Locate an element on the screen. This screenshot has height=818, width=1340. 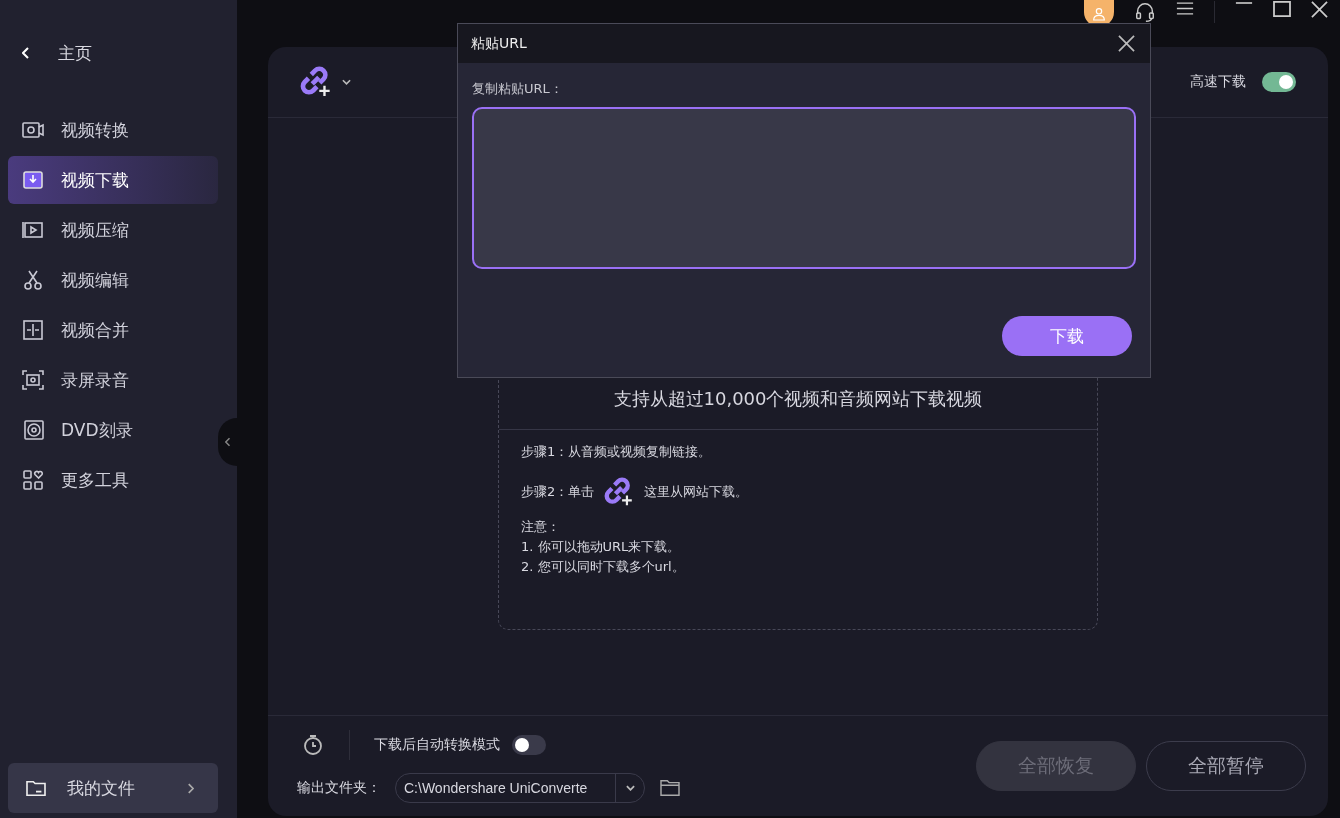
url-field-label: 复制粘贴URL： is located at coordinates (517, 89).